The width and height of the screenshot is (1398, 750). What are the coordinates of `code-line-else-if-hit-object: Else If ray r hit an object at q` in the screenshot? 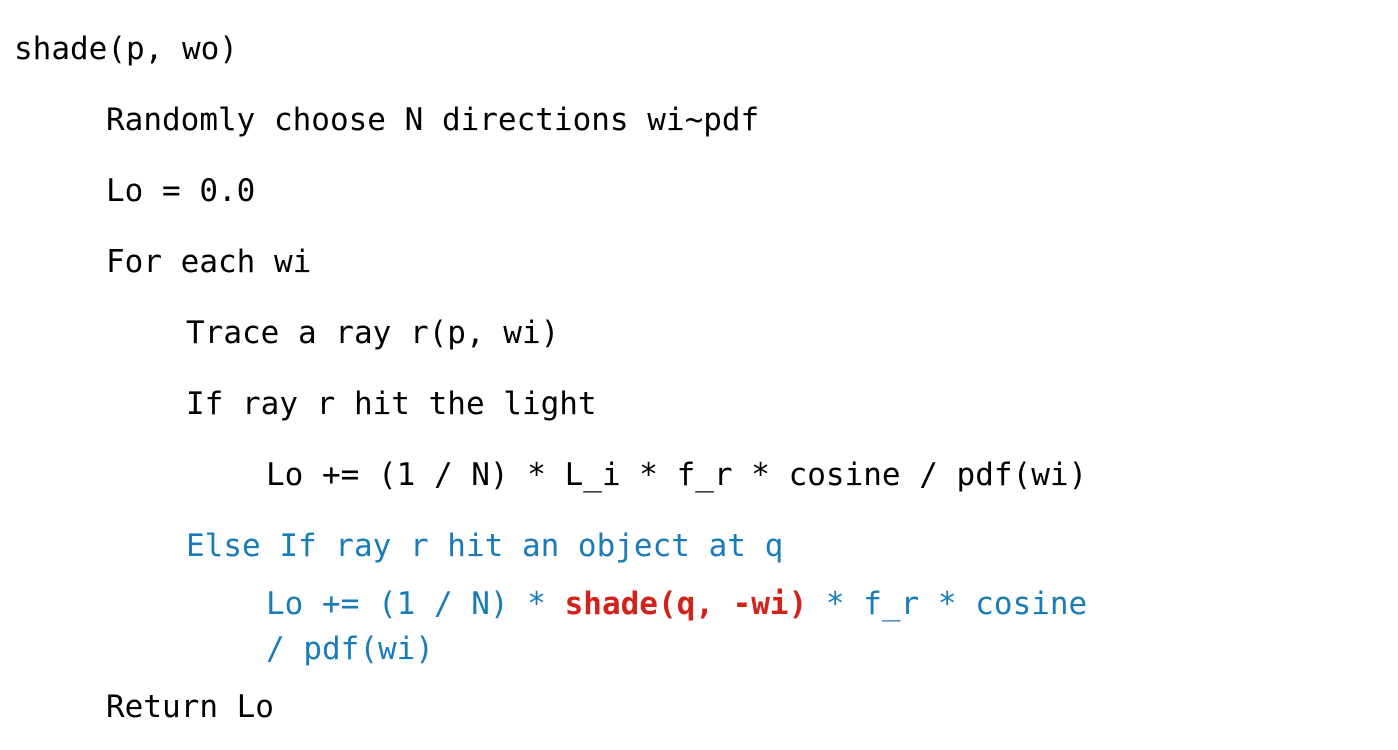 It's located at (485, 546).